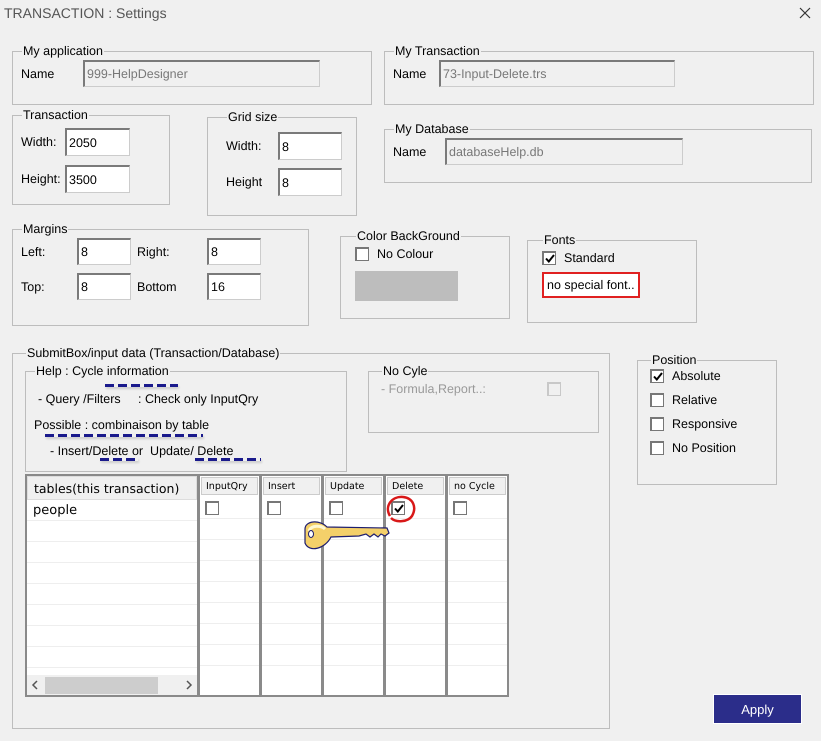 The width and height of the screenshot is (821, 741). Describe the element at coordinates (559, 240) in the screenshot. I see `group-title: Fonts` at that location.